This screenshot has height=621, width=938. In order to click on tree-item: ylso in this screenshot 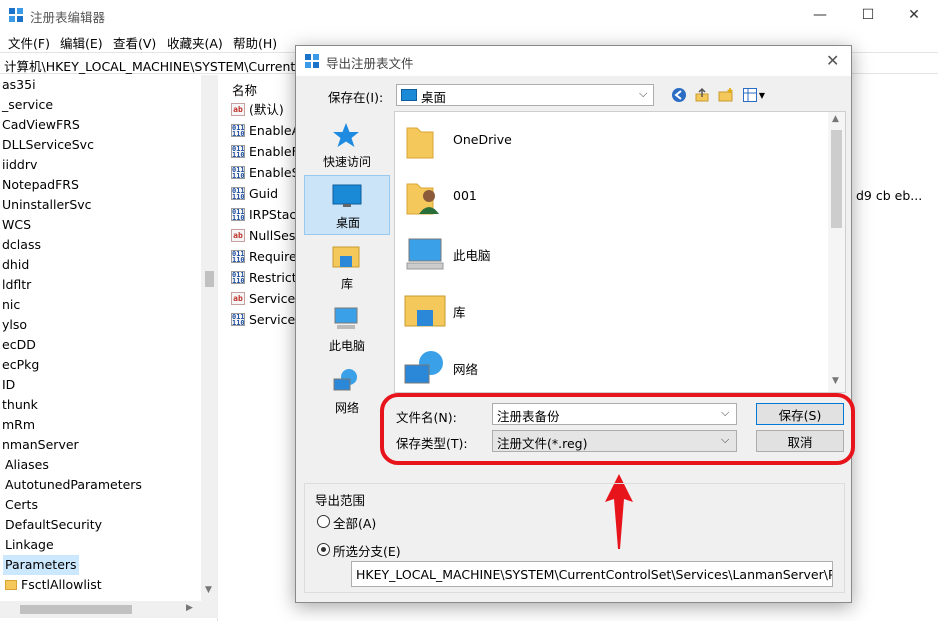, I will do `click(14, 325)`.